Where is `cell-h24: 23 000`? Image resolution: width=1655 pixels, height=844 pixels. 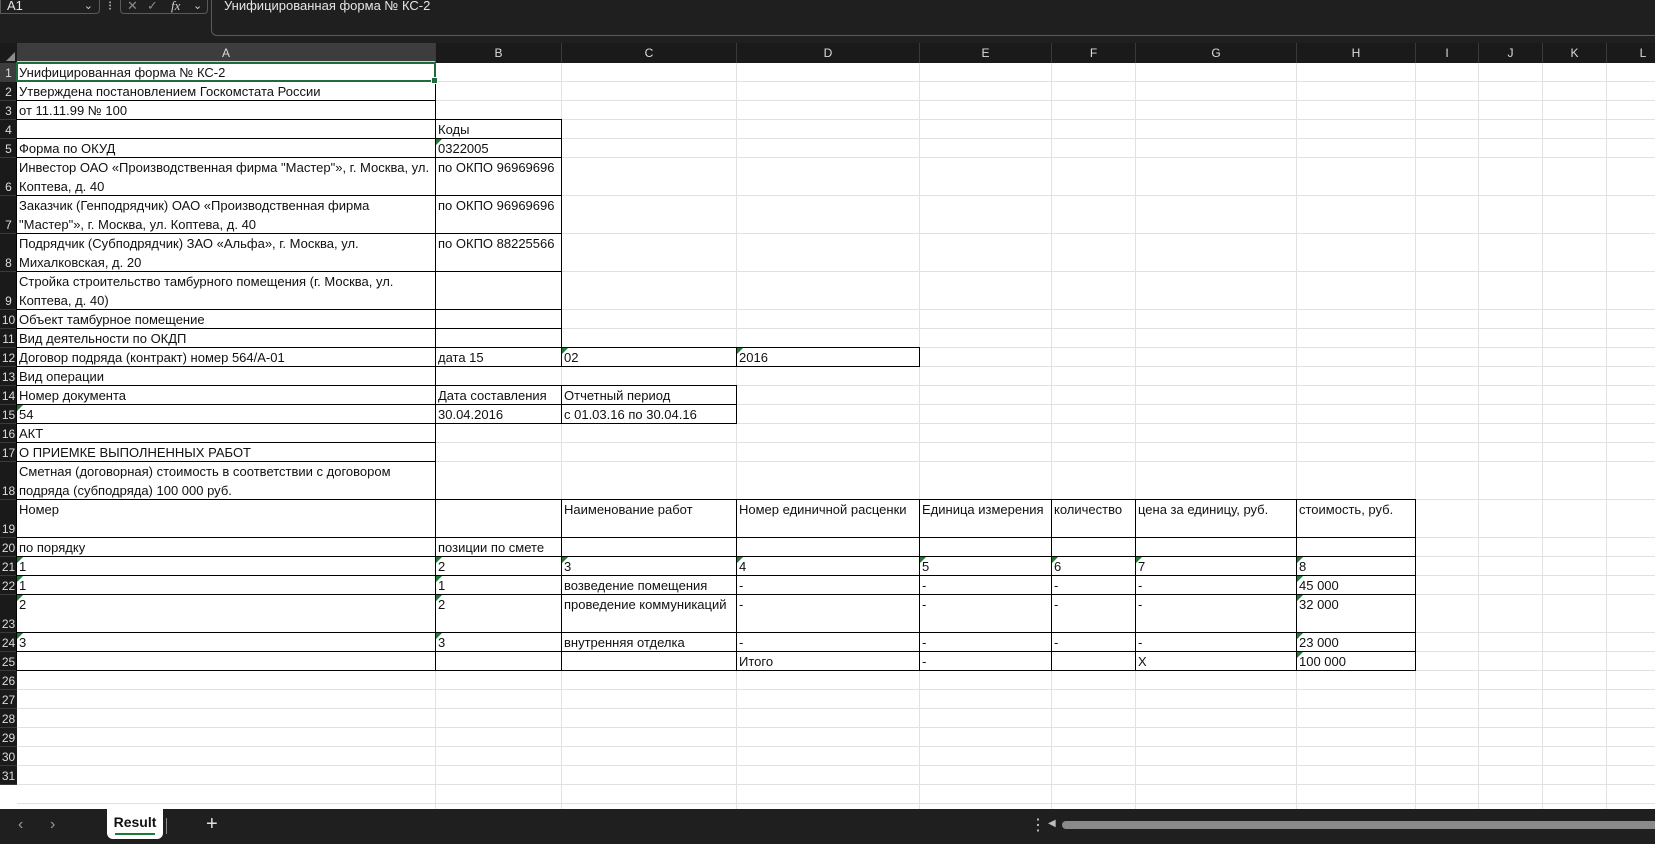
cell-h24: 23 000 is located at coordinates (1356, 642).